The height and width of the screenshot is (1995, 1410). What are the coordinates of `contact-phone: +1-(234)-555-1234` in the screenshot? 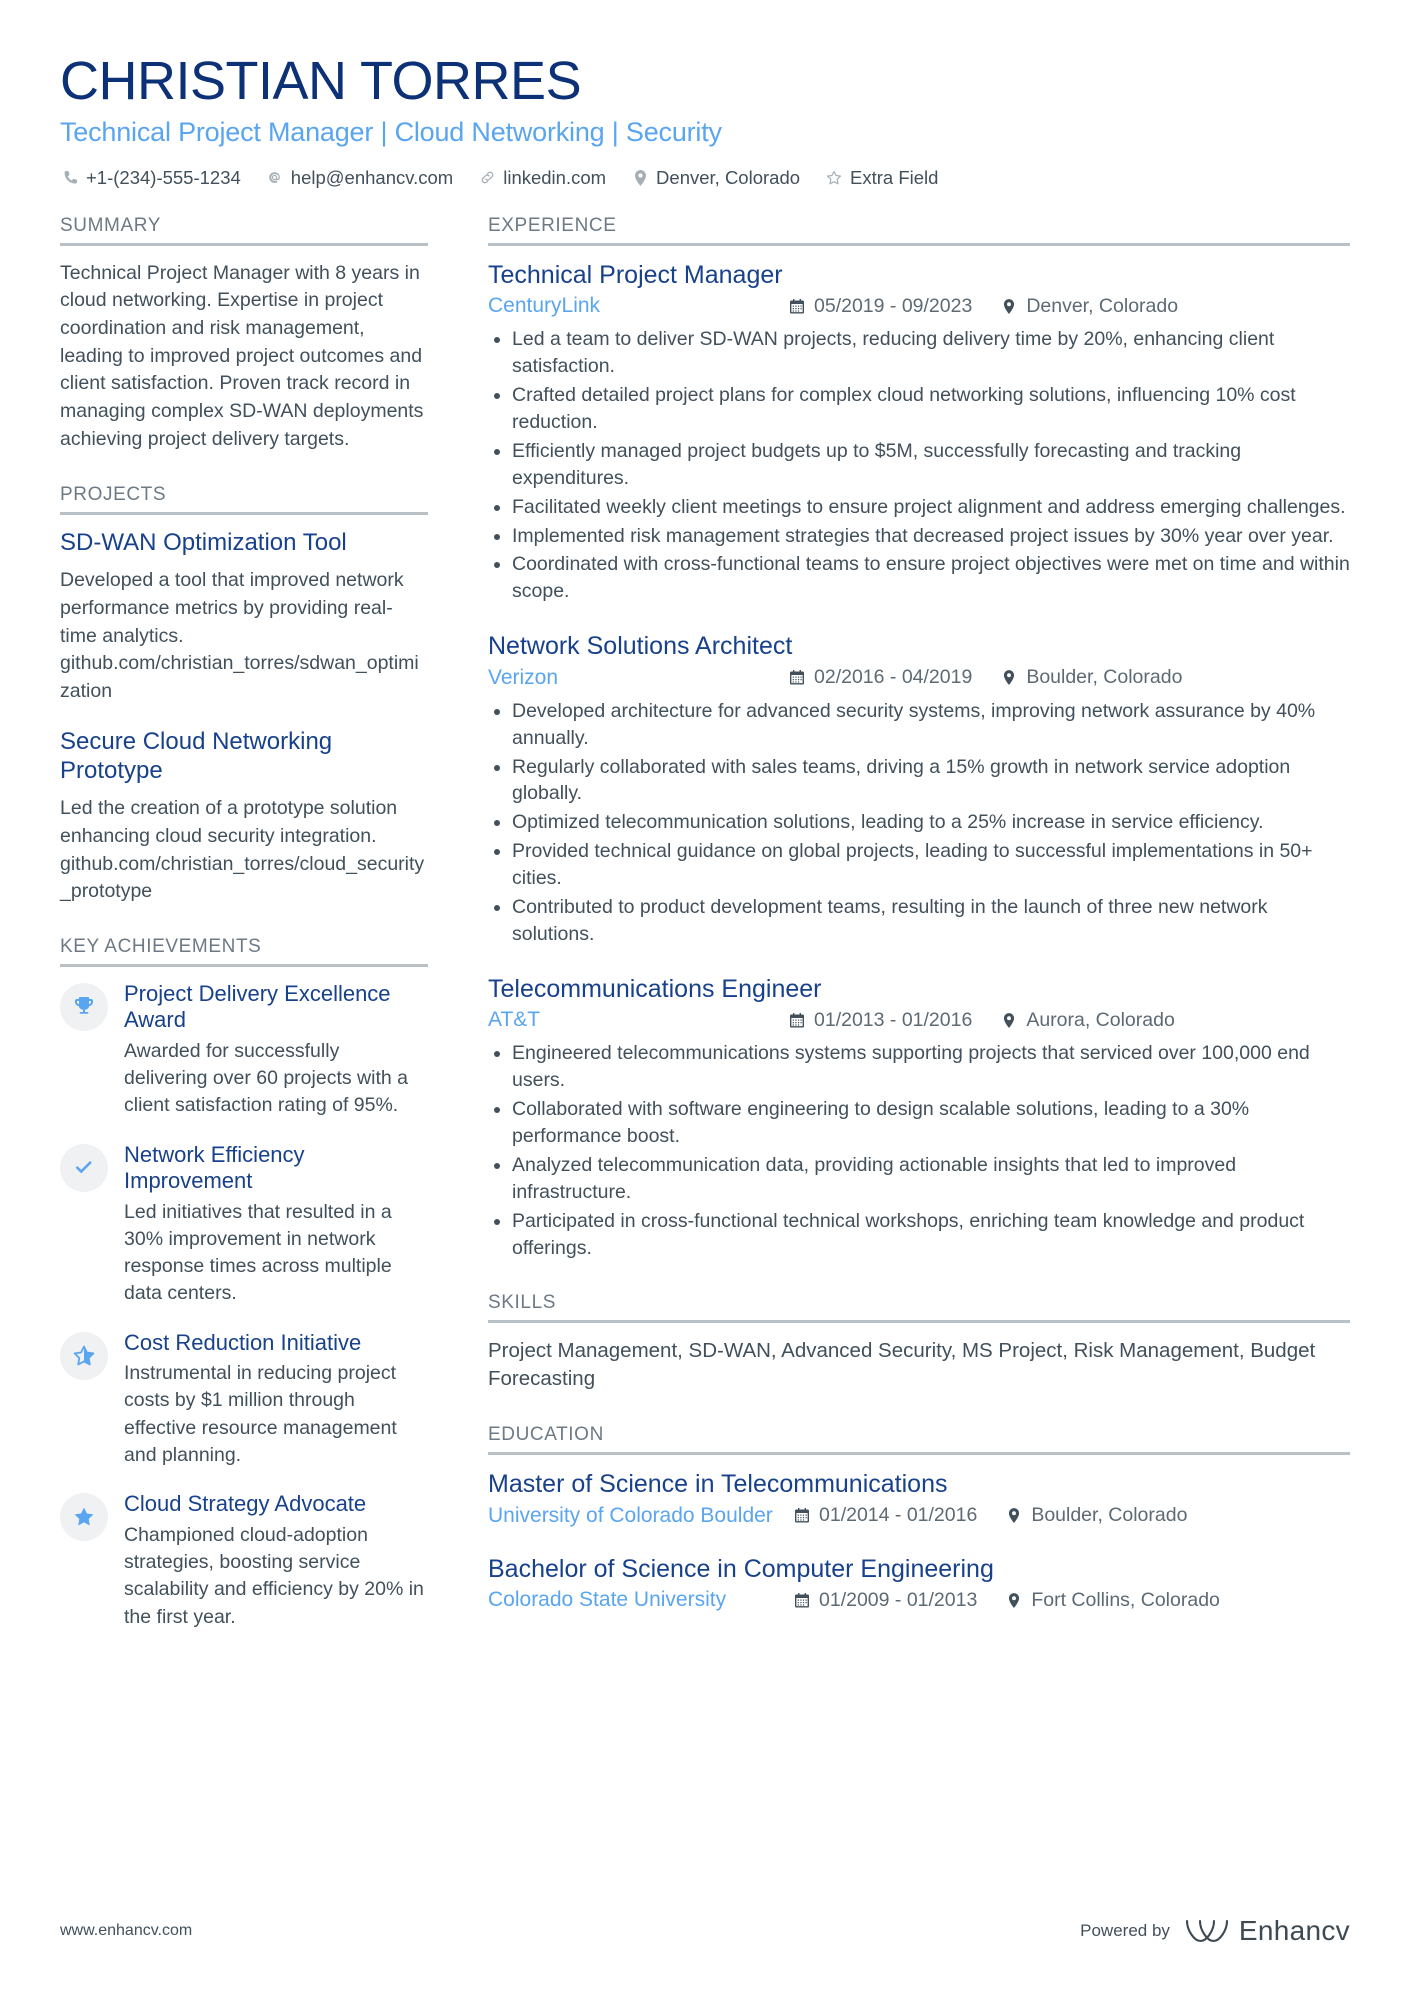 It's located at (150, 178).